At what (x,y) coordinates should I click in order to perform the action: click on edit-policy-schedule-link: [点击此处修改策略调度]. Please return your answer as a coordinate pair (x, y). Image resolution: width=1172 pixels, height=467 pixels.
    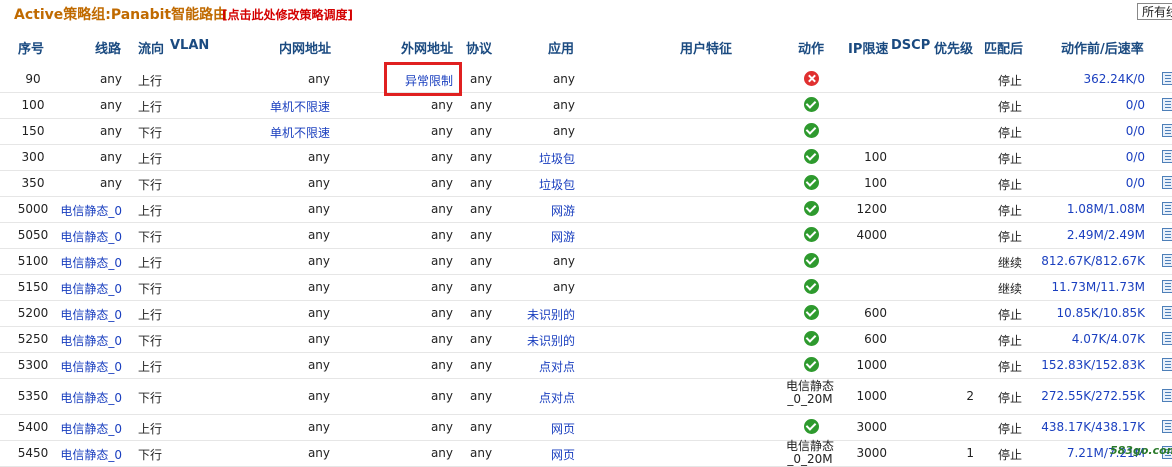
    Looking at the image, I should click on (287, 14).